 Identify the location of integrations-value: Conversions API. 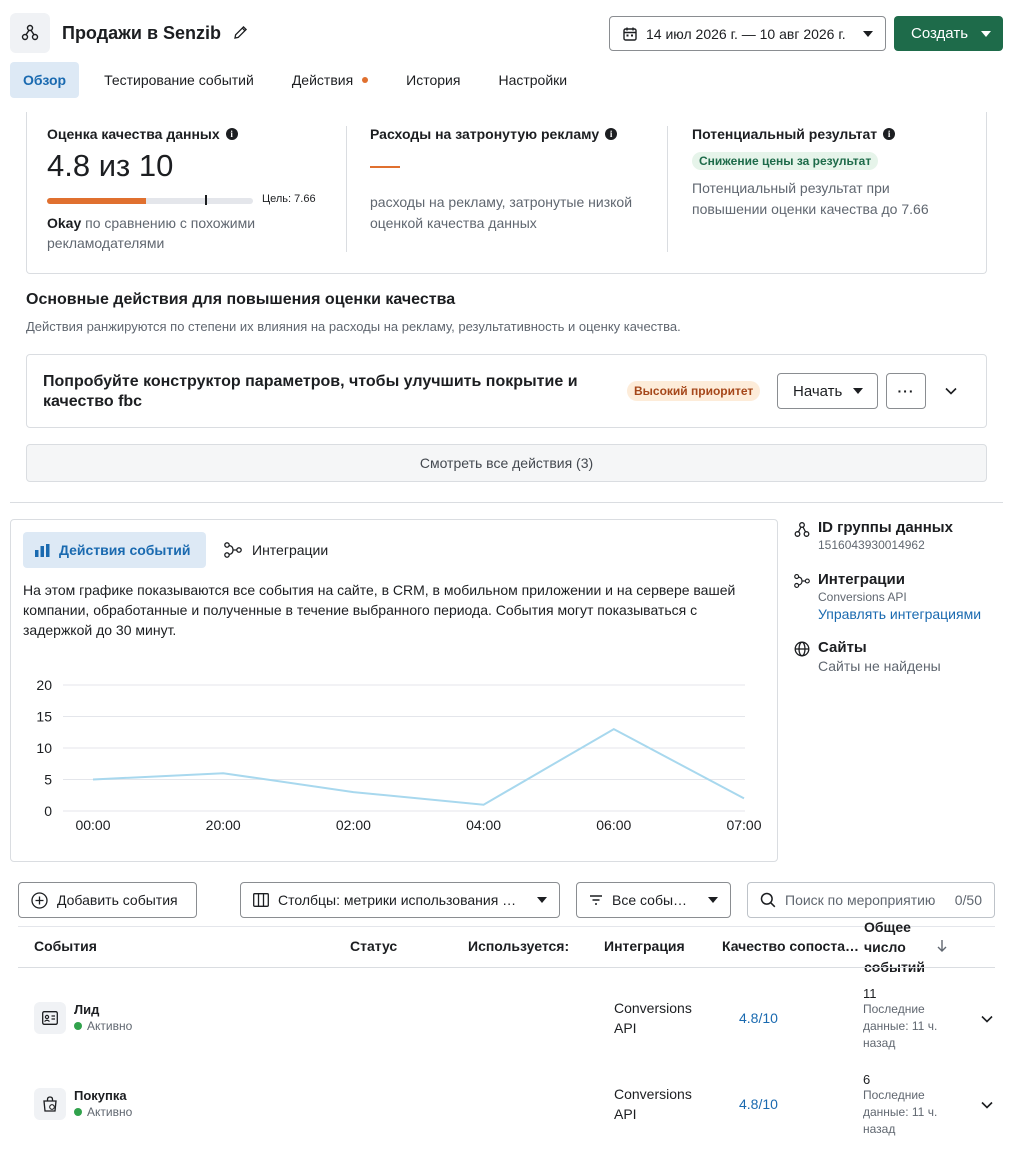
(862, 597).